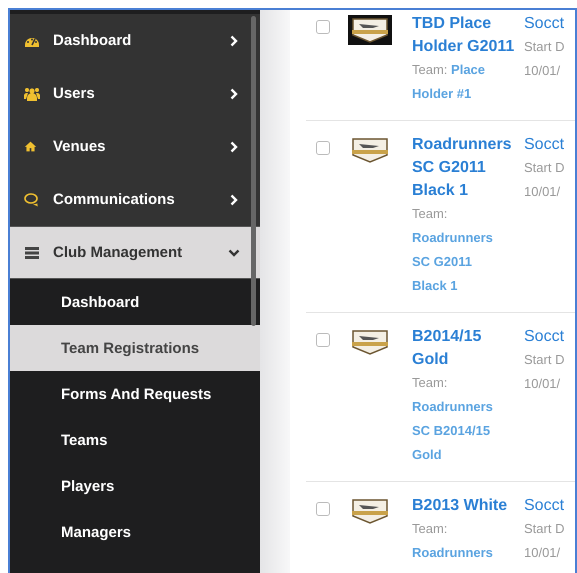 The width and height of the screenshot is (577, 573). What do you see at coordinates (135, 394) in the screenshot?
I see `submenu-item: Forms And Requests` at bounding box center [135, 394].